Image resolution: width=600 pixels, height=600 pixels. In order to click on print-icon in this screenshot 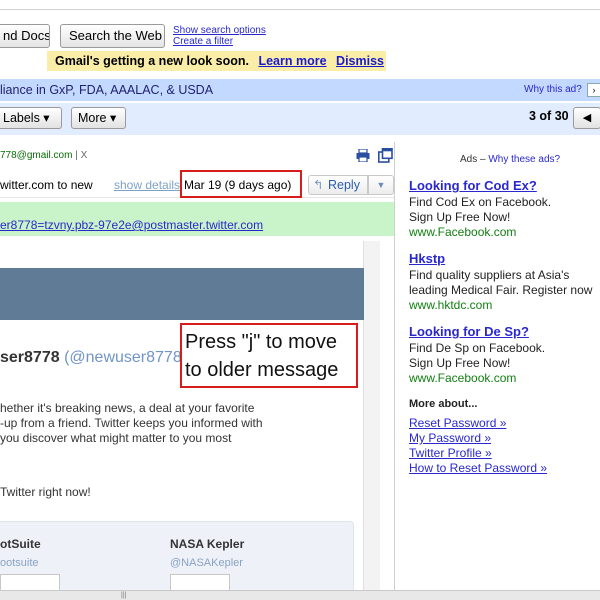, I will do `click(363, 155)`.